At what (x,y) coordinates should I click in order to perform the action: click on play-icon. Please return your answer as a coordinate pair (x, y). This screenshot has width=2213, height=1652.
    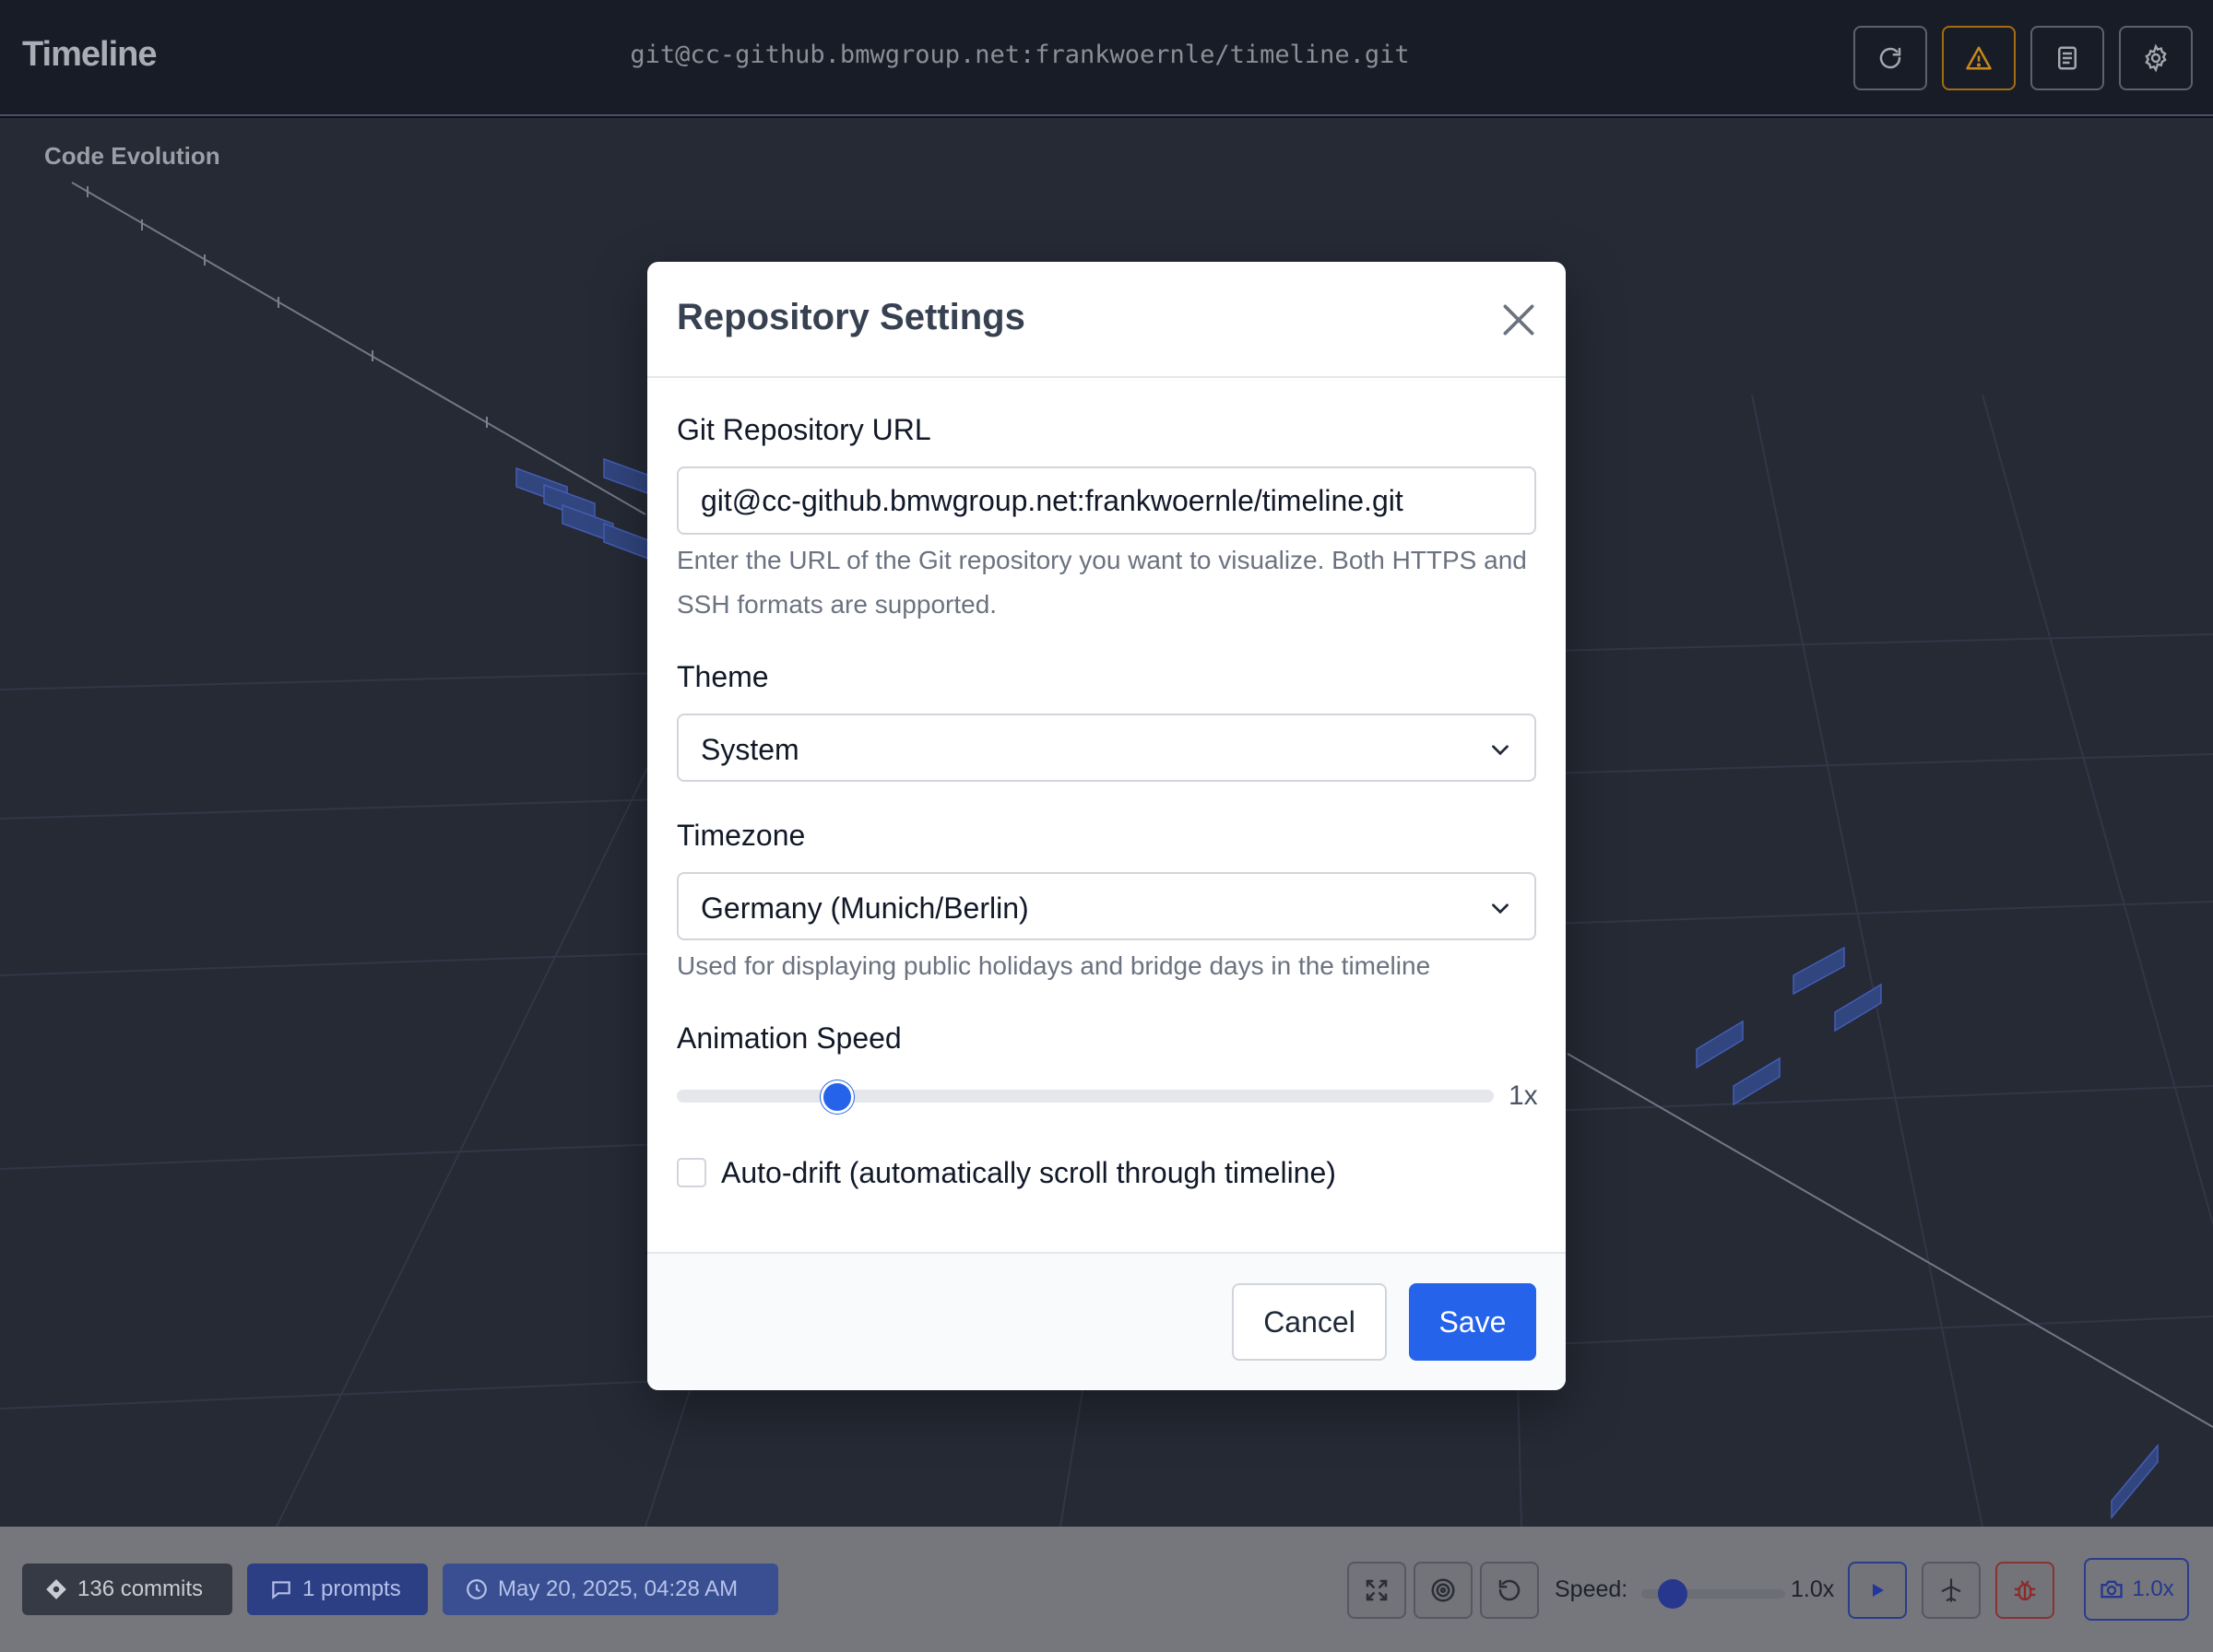
    Looking at the image, I should click on (1878, 1590).